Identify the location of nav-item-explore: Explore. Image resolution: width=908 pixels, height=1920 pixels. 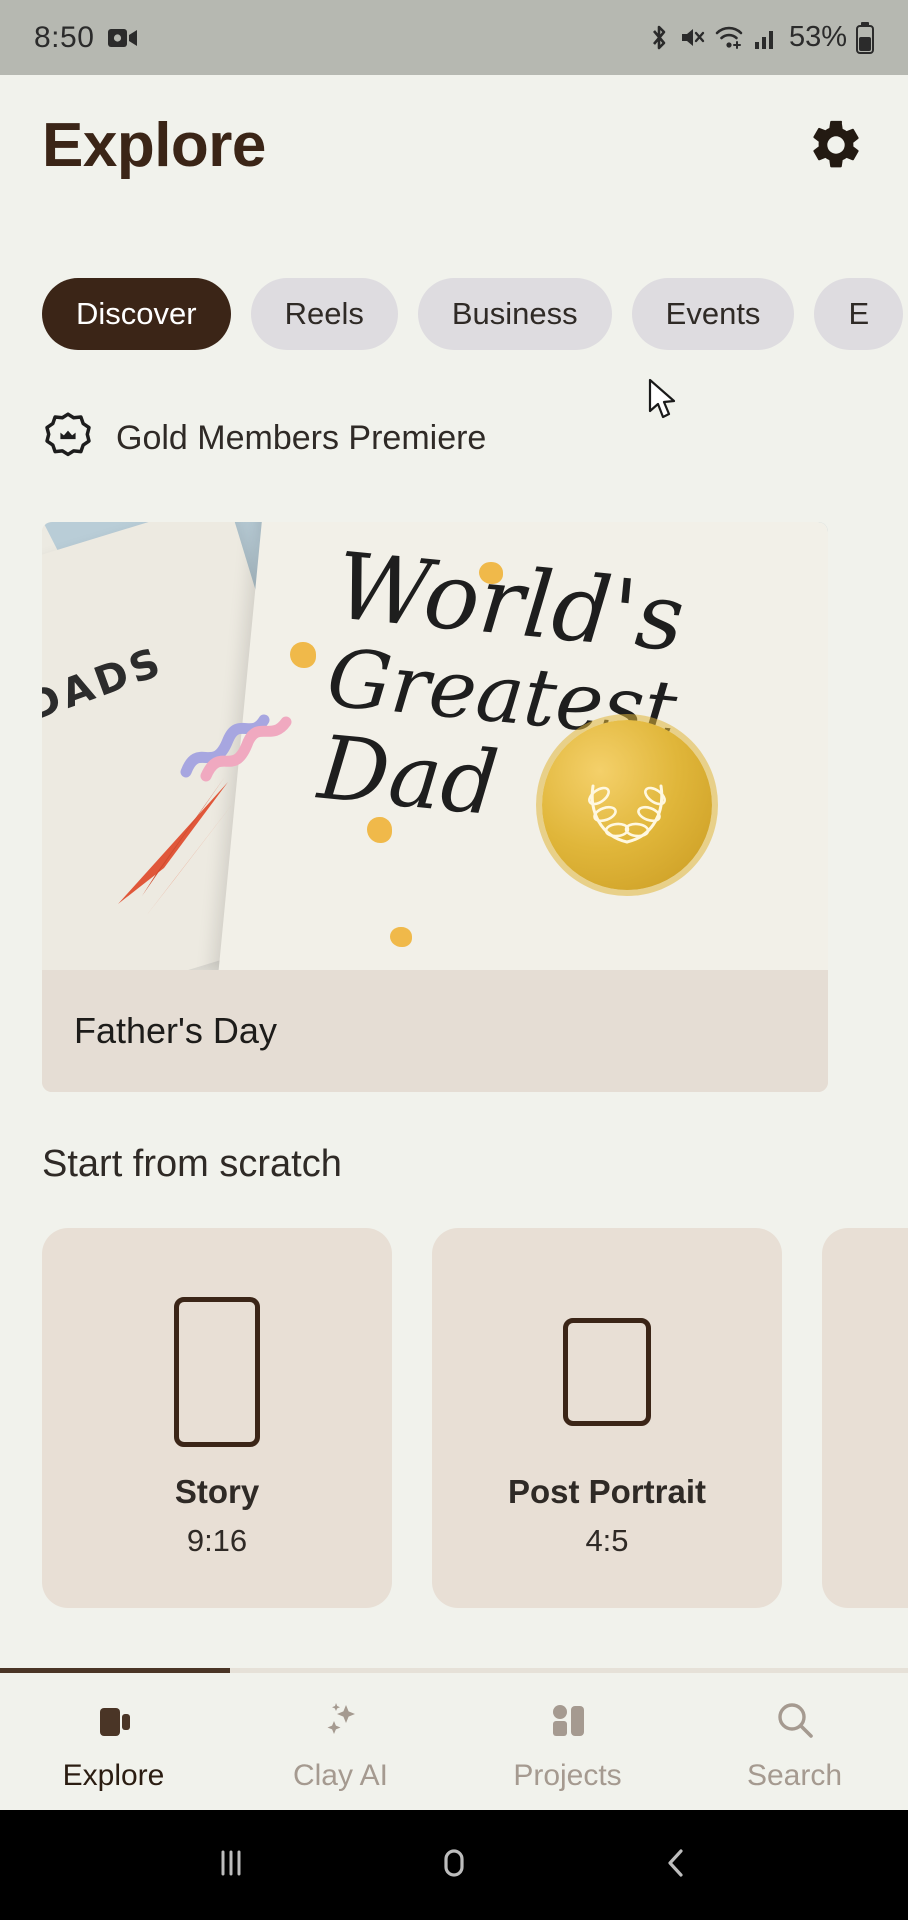
(113, 1742).